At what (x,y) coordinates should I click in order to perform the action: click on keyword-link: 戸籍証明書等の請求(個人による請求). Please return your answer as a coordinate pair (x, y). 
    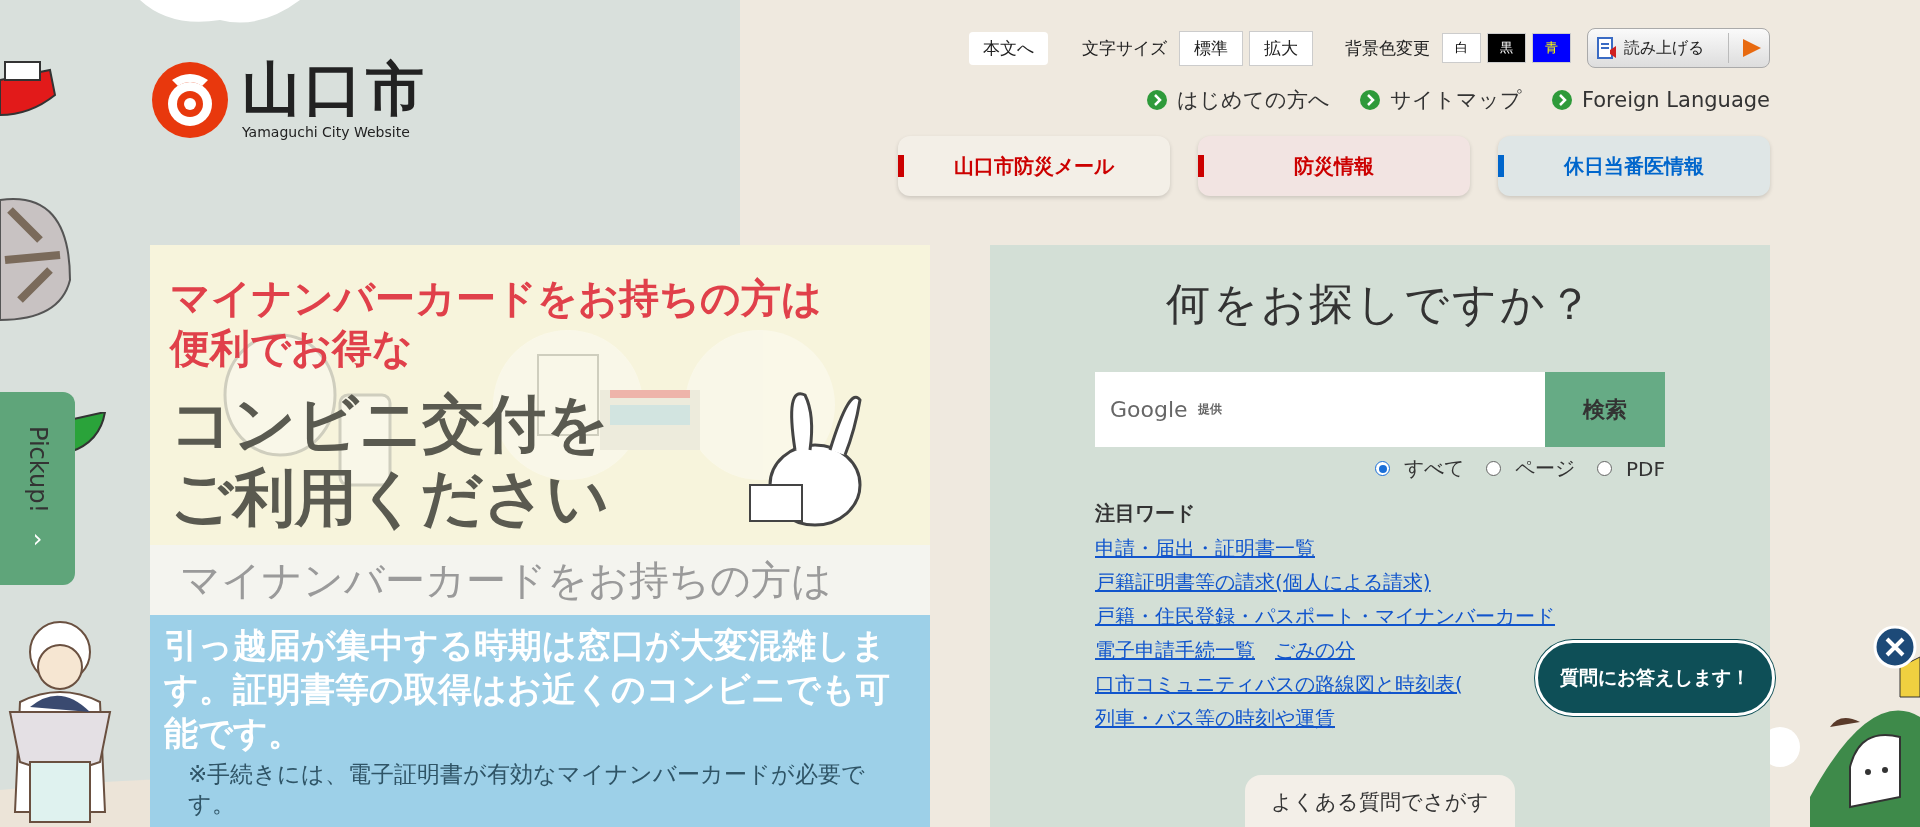
    Looking at the image, I should click on (1263, 582).